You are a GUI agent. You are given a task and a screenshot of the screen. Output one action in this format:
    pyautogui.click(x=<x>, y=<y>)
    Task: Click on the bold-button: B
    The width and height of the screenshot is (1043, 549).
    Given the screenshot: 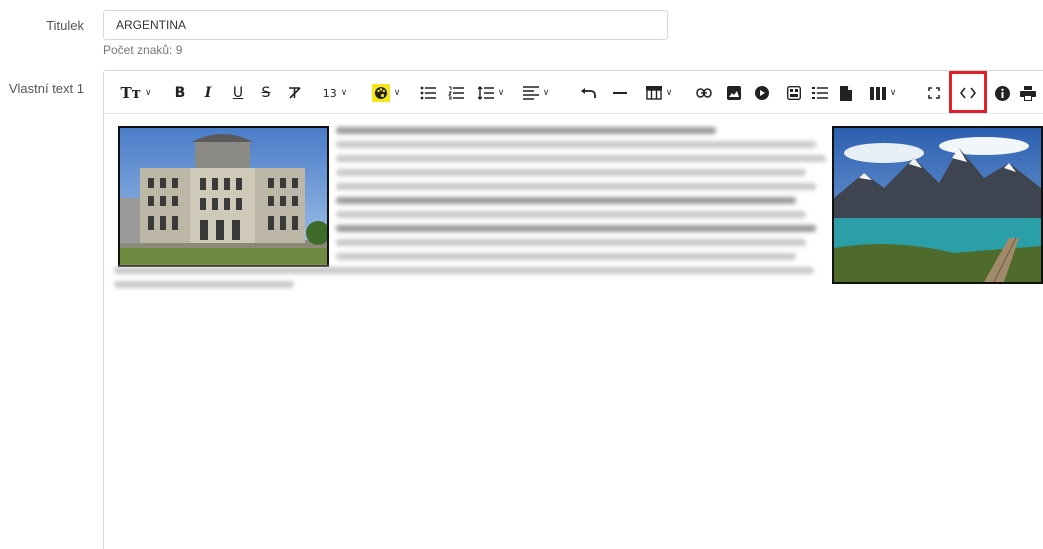 What is the action you would take?
    pyautogui.click(x=180, y=93)
    